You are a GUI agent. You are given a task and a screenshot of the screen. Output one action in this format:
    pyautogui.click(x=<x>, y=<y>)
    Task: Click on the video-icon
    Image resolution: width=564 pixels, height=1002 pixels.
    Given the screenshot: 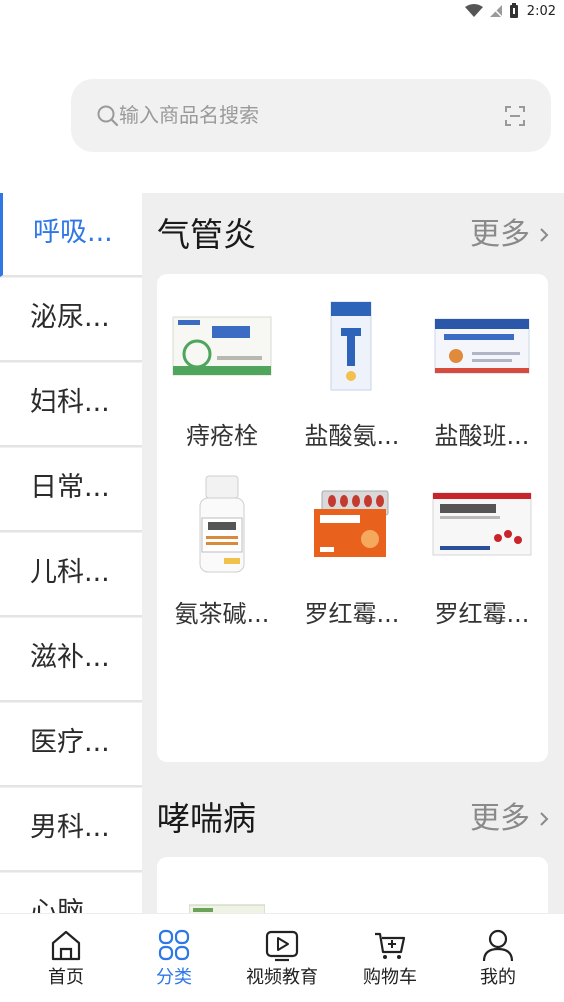 What is the action you would take?
    pyautogui.click(x=282, y=946)
    